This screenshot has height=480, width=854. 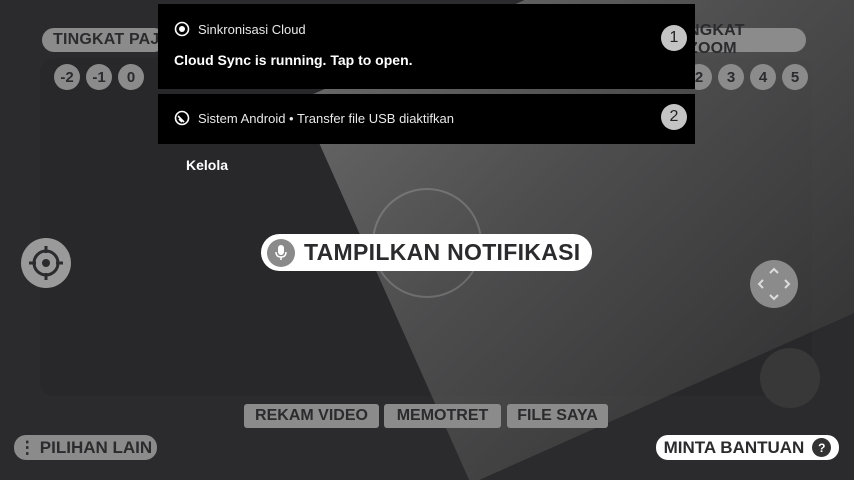 I want to click on manage-notifications-link: Kelola, so click(x=207, y=165).